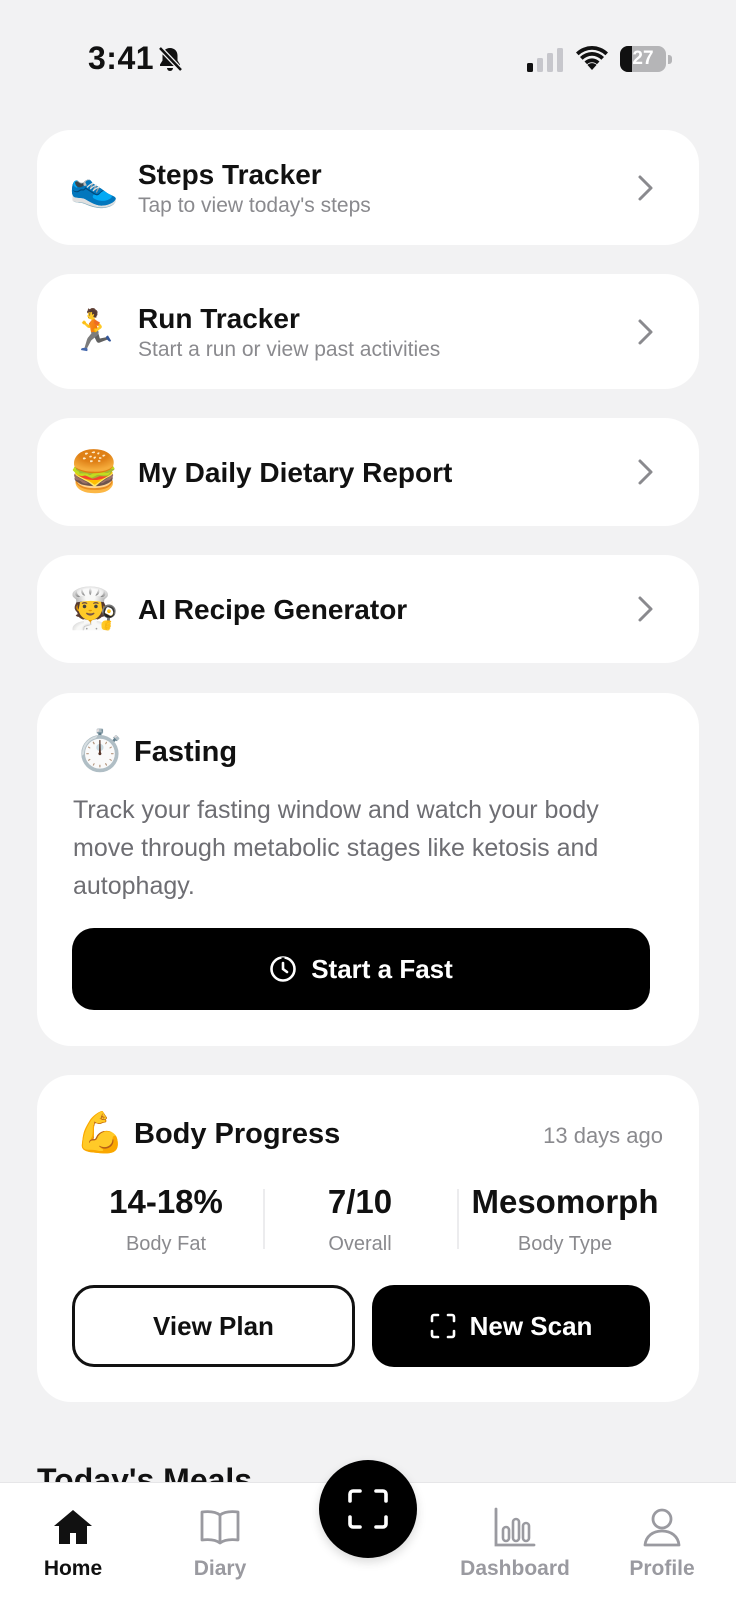 This screenshot has width=736, height=1600. Describe the element at coordinates (100, 1133) in the screenshot. I see `flexed-bicep-icon: 💪` at that location.